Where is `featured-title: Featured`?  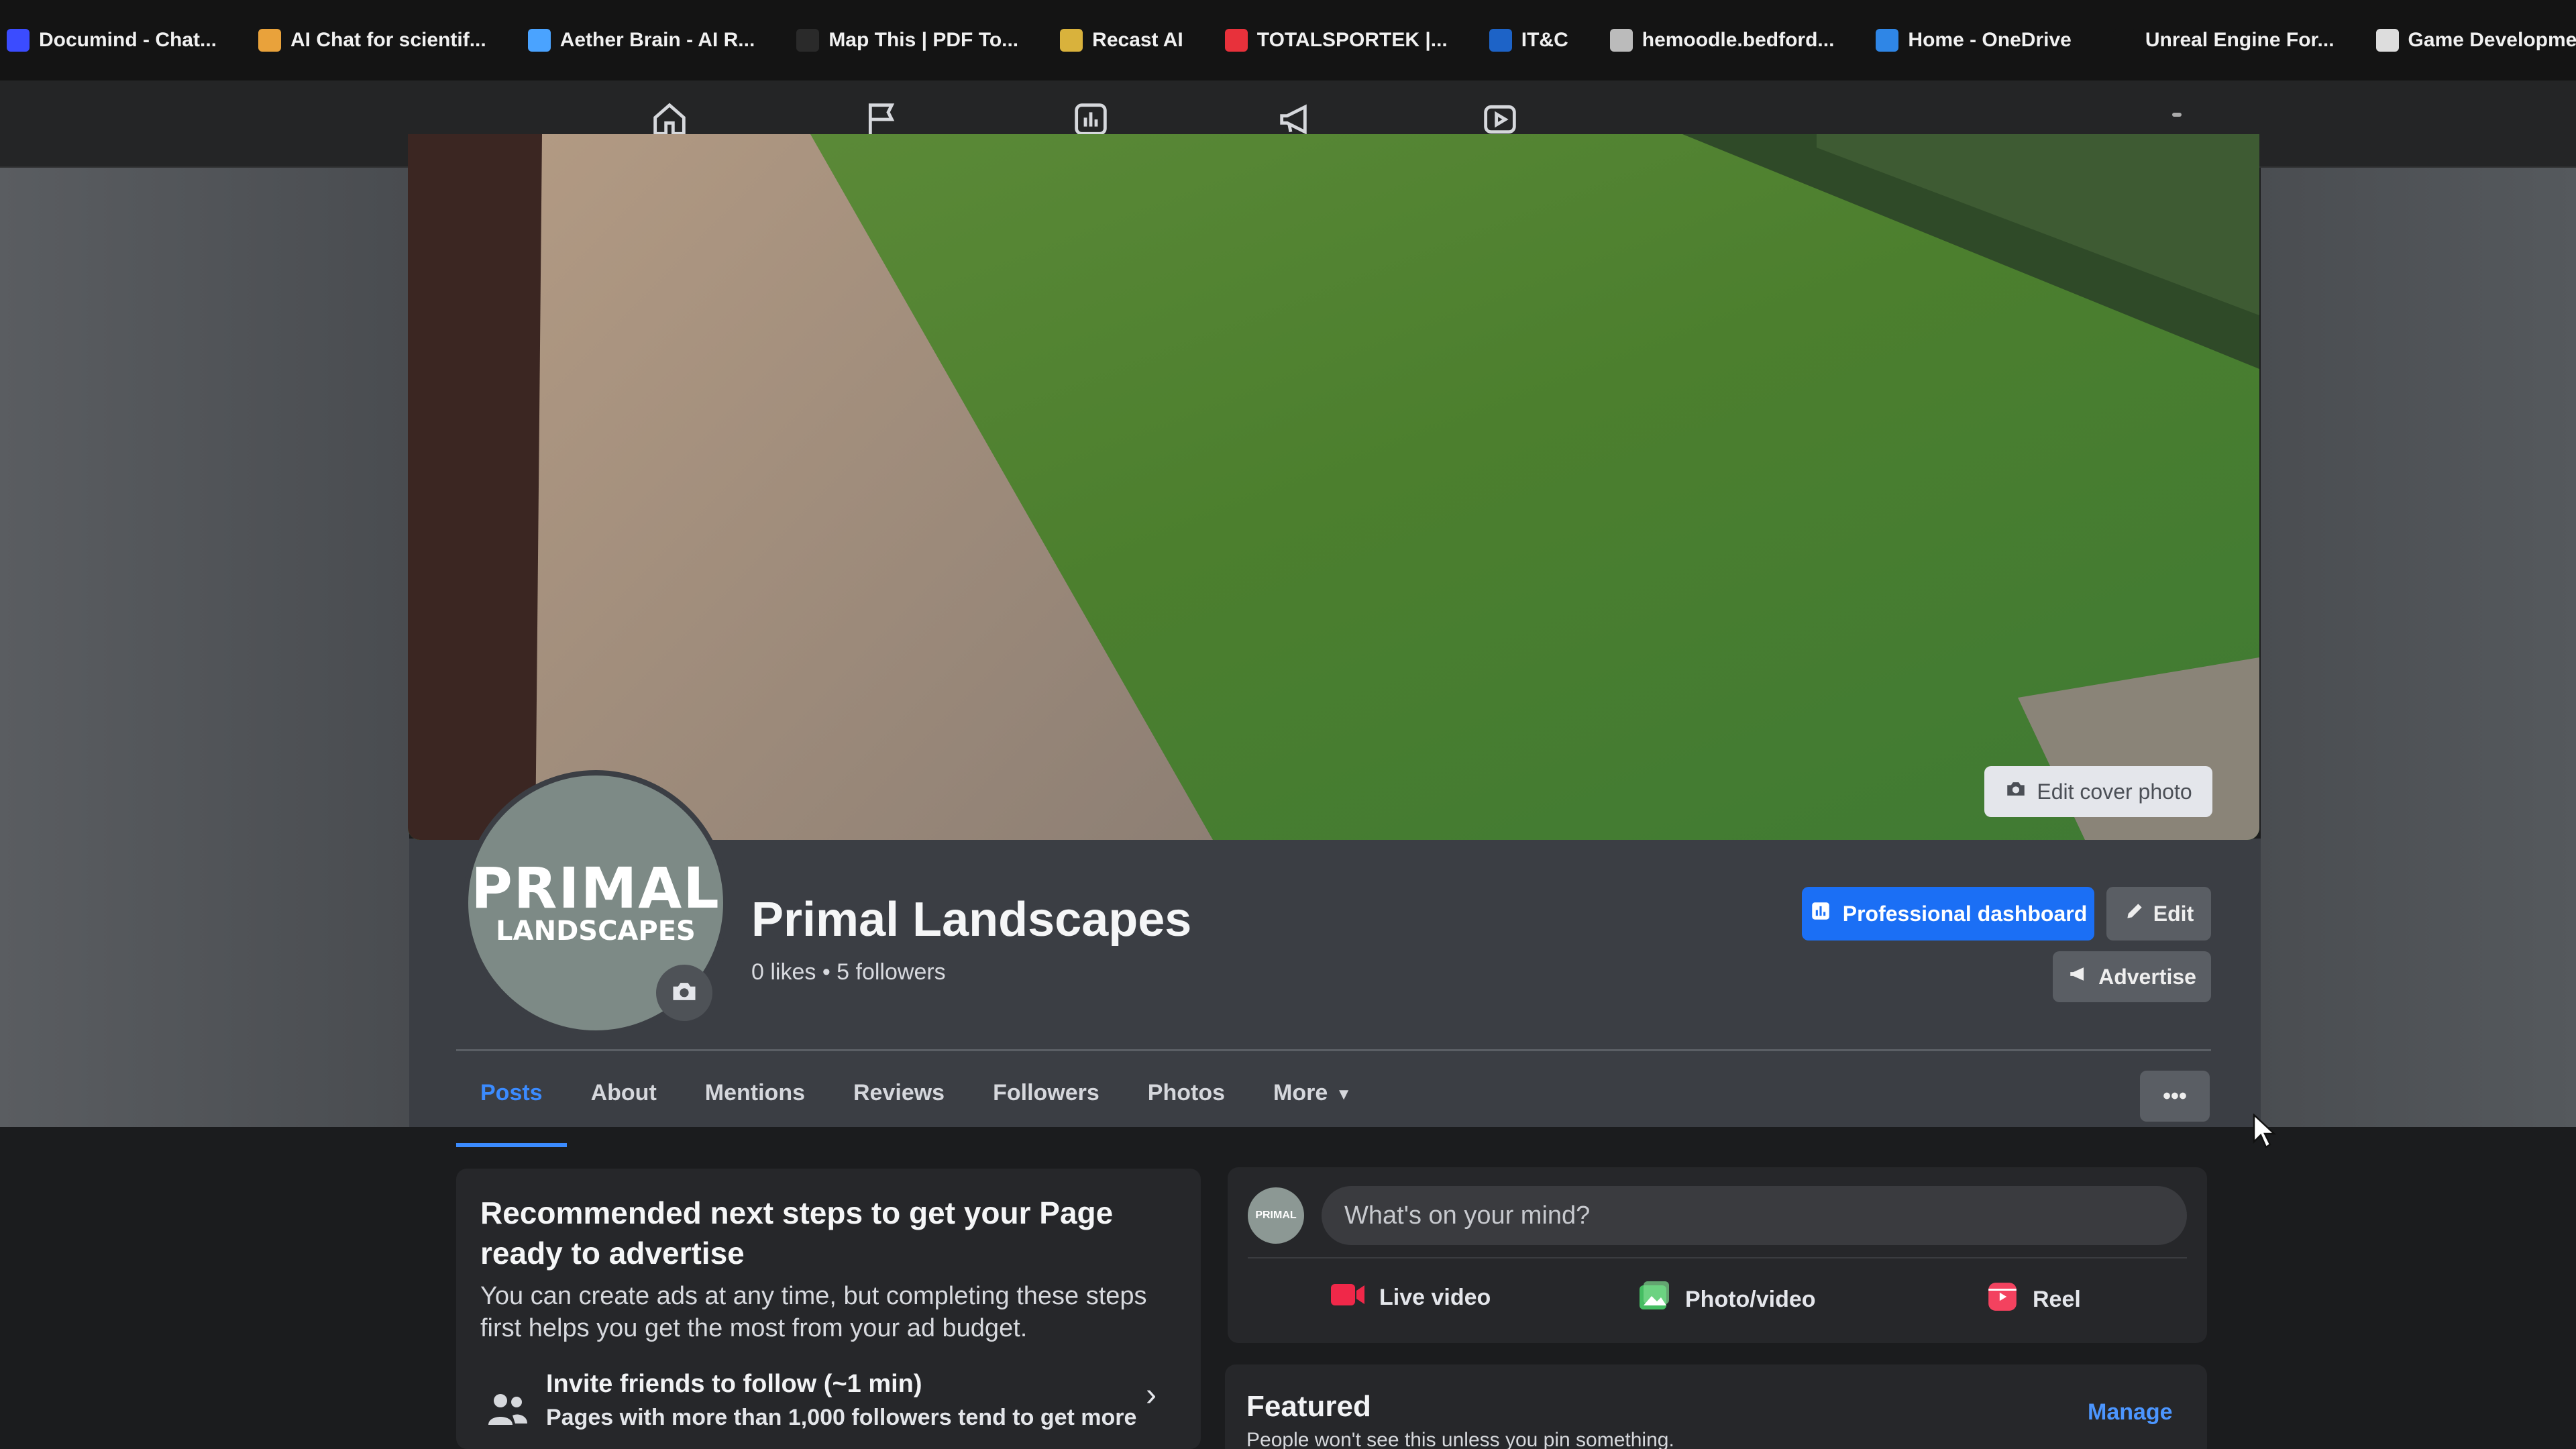 featured-title: Featured is located at coordinates (1308, 1406).